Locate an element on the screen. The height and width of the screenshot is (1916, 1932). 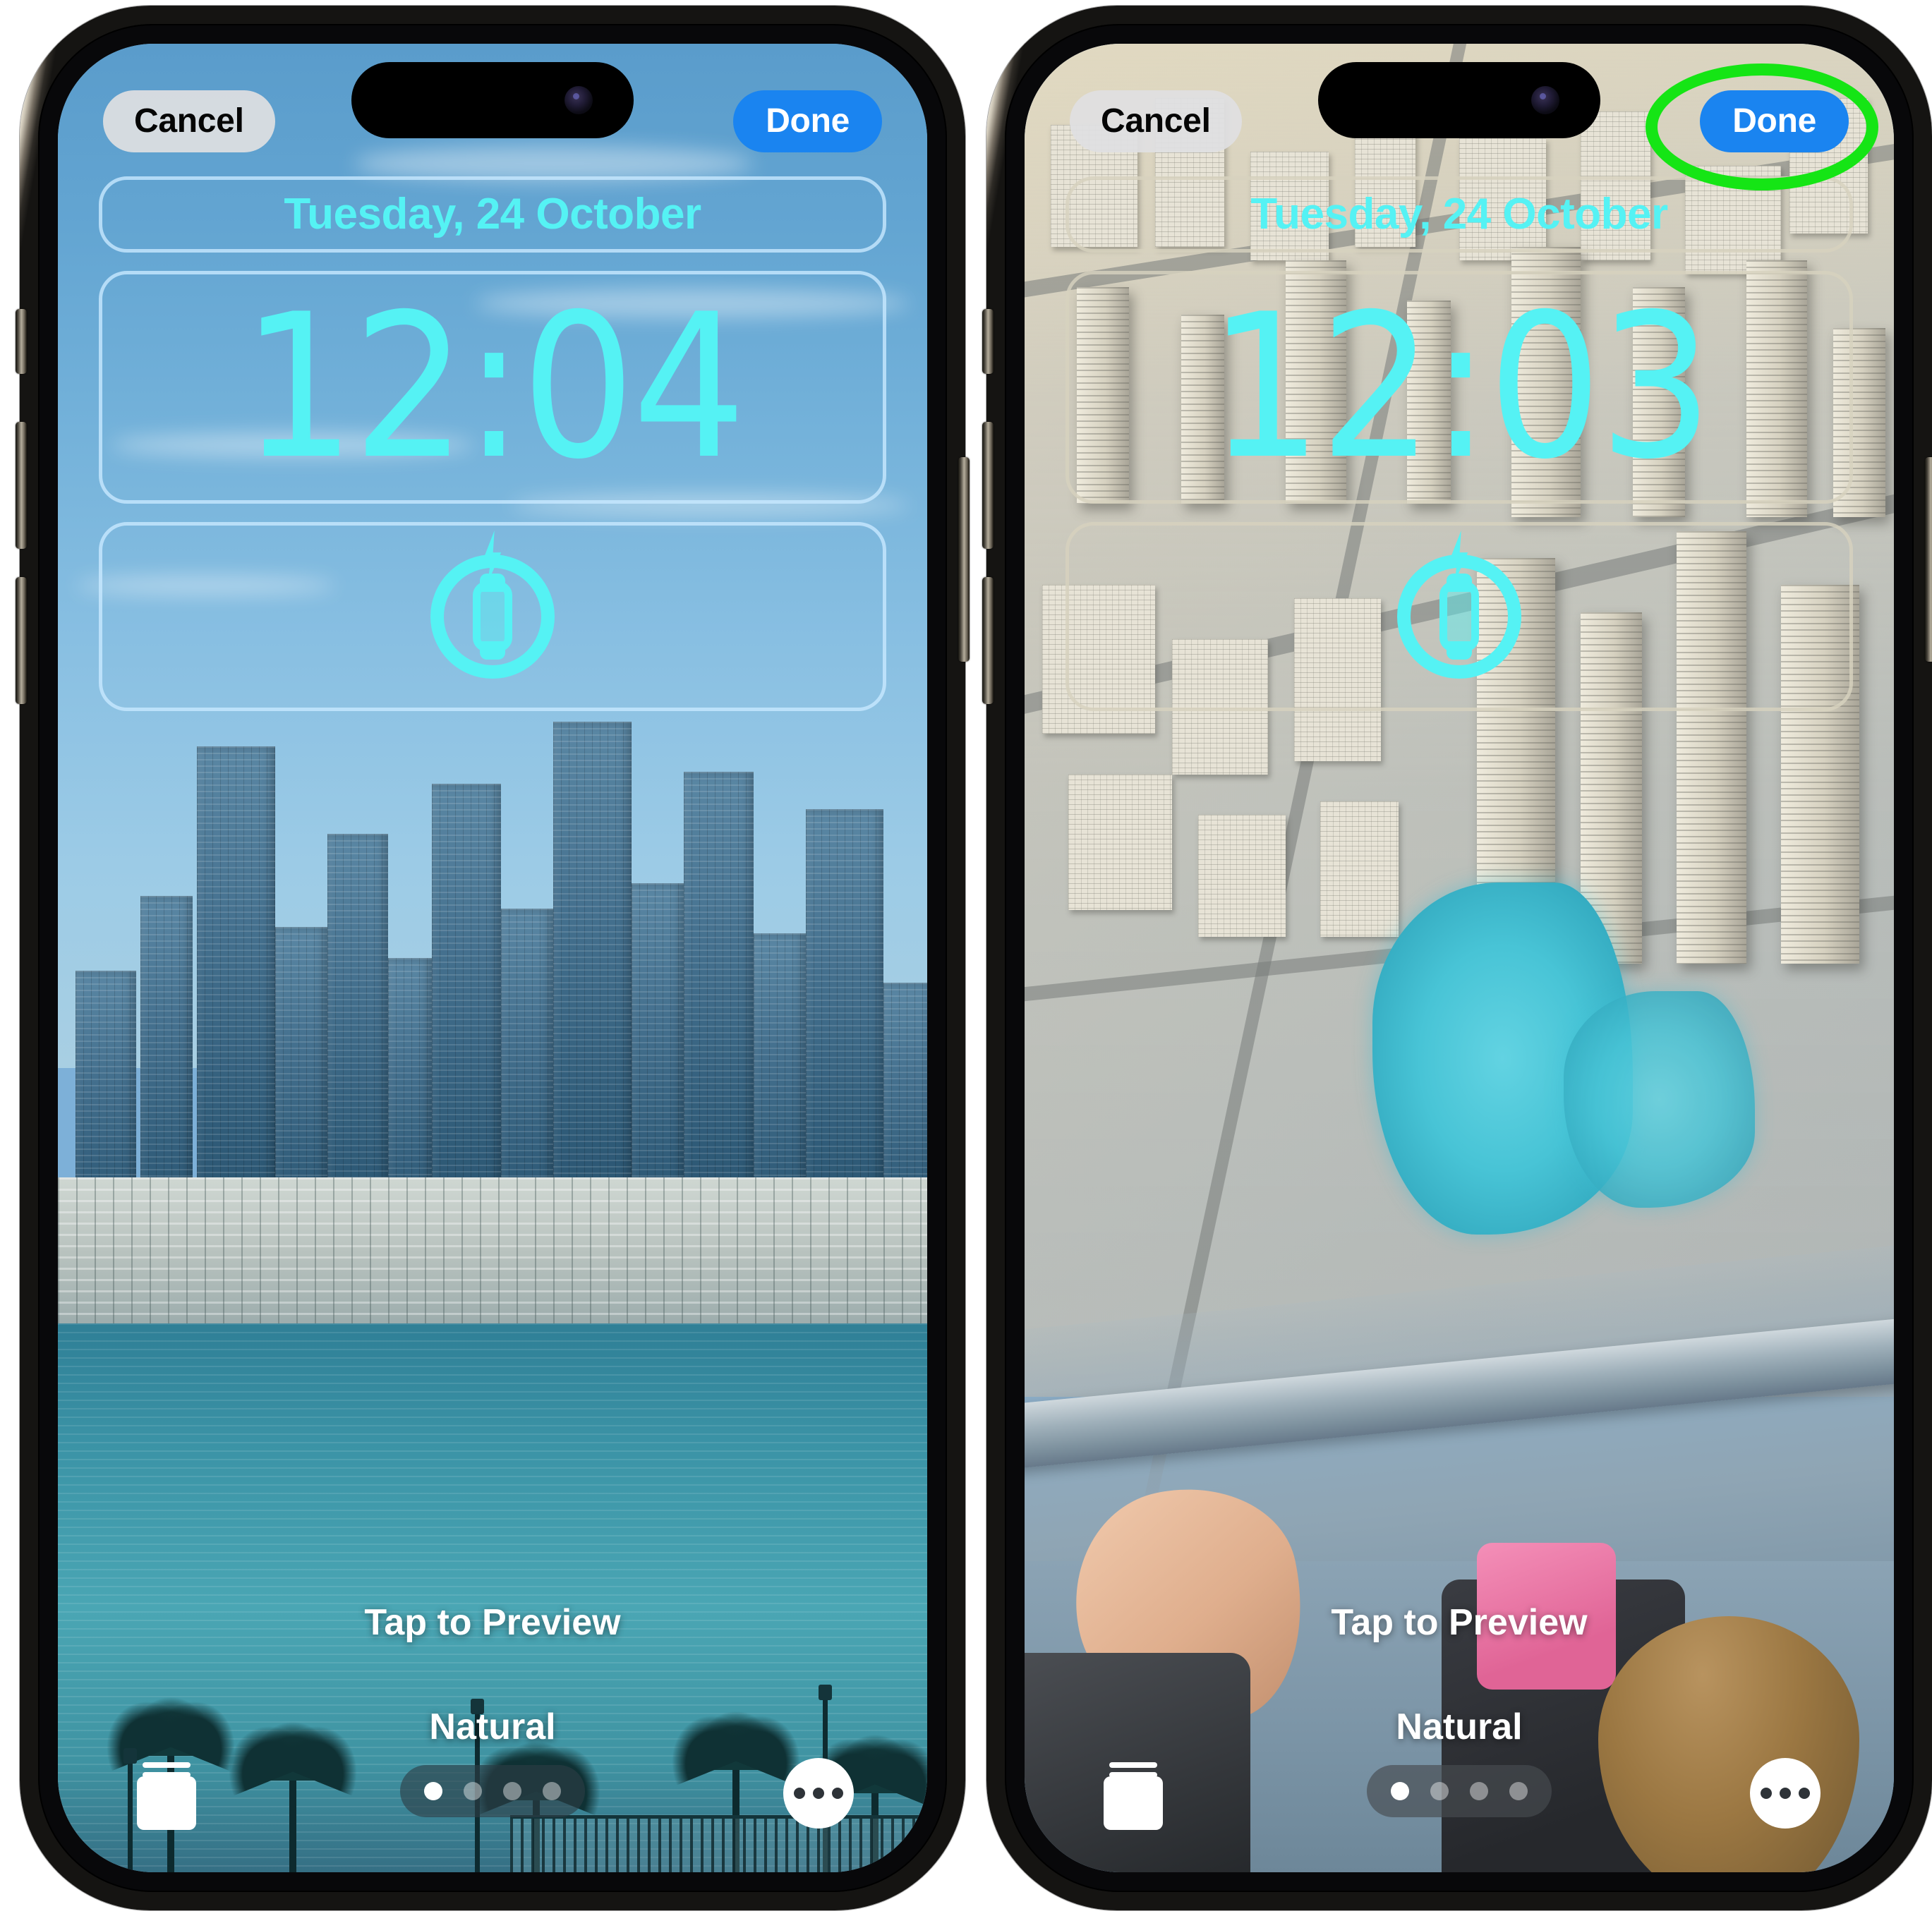
skyline-region is located at coordinates (493, 958).